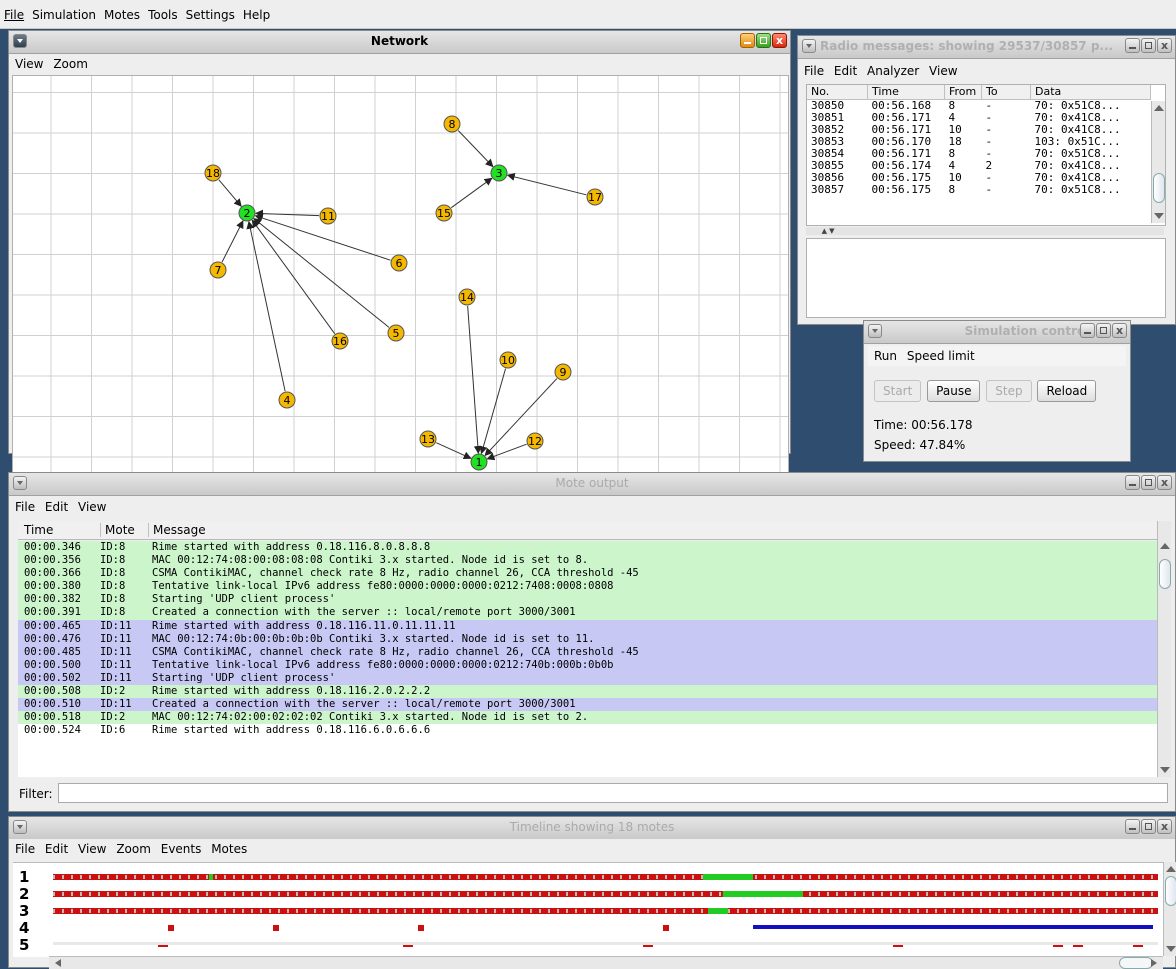 This screenshot has width=1176, height=969. I want to click on mote-node-1: 1, so click(479, 462).